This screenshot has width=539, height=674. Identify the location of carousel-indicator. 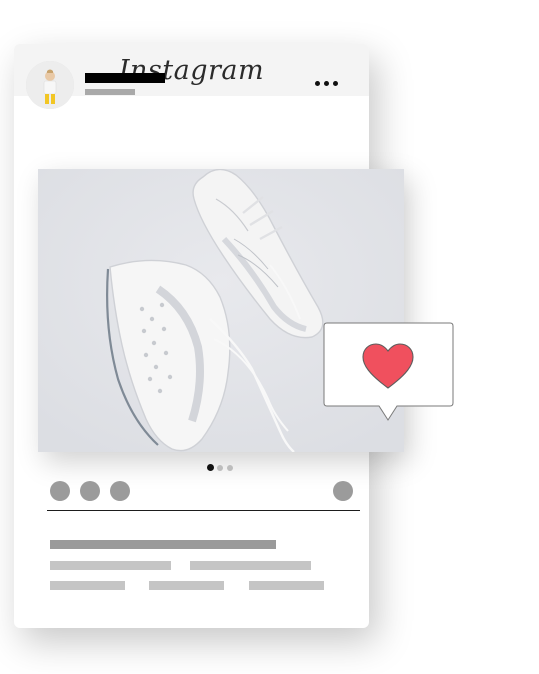
(222, 468).